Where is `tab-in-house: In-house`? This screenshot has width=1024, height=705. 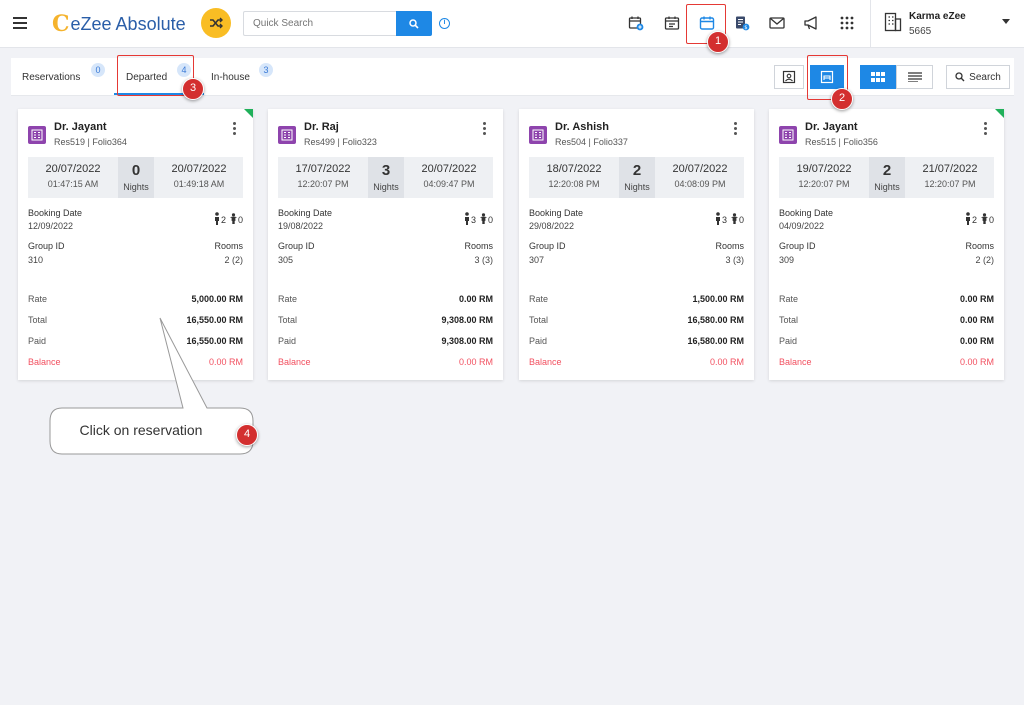 tab-in-house: In-house is located at coordinates (230, 77).